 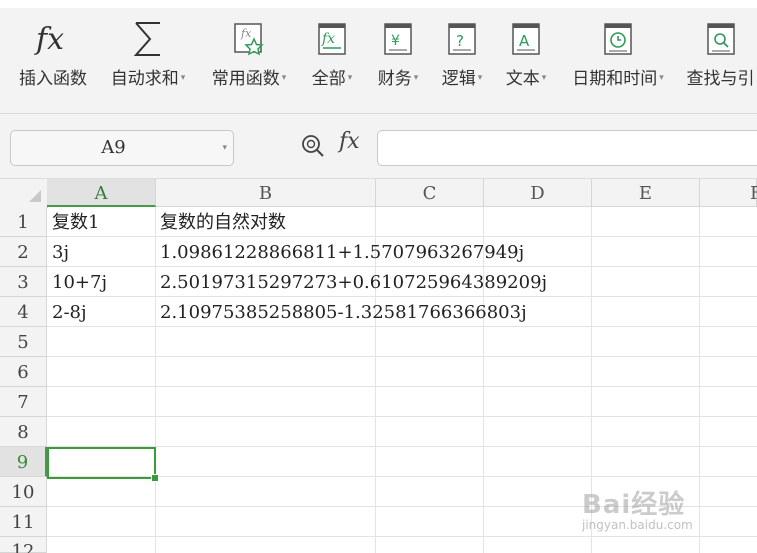 I want to click on formula-input, so click(x=567, y=148).